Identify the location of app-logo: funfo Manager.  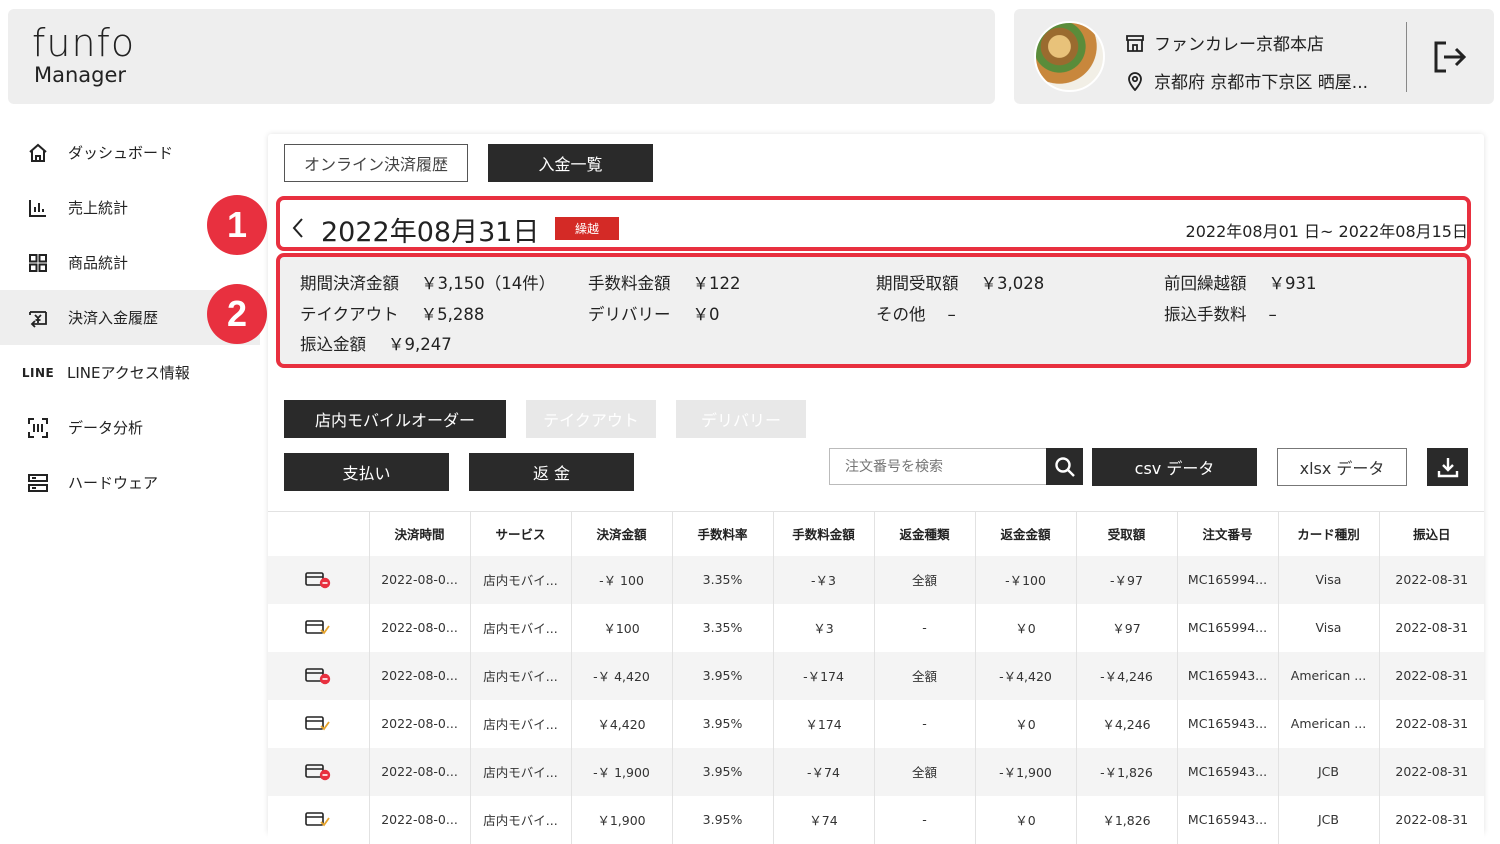
(92, 55).